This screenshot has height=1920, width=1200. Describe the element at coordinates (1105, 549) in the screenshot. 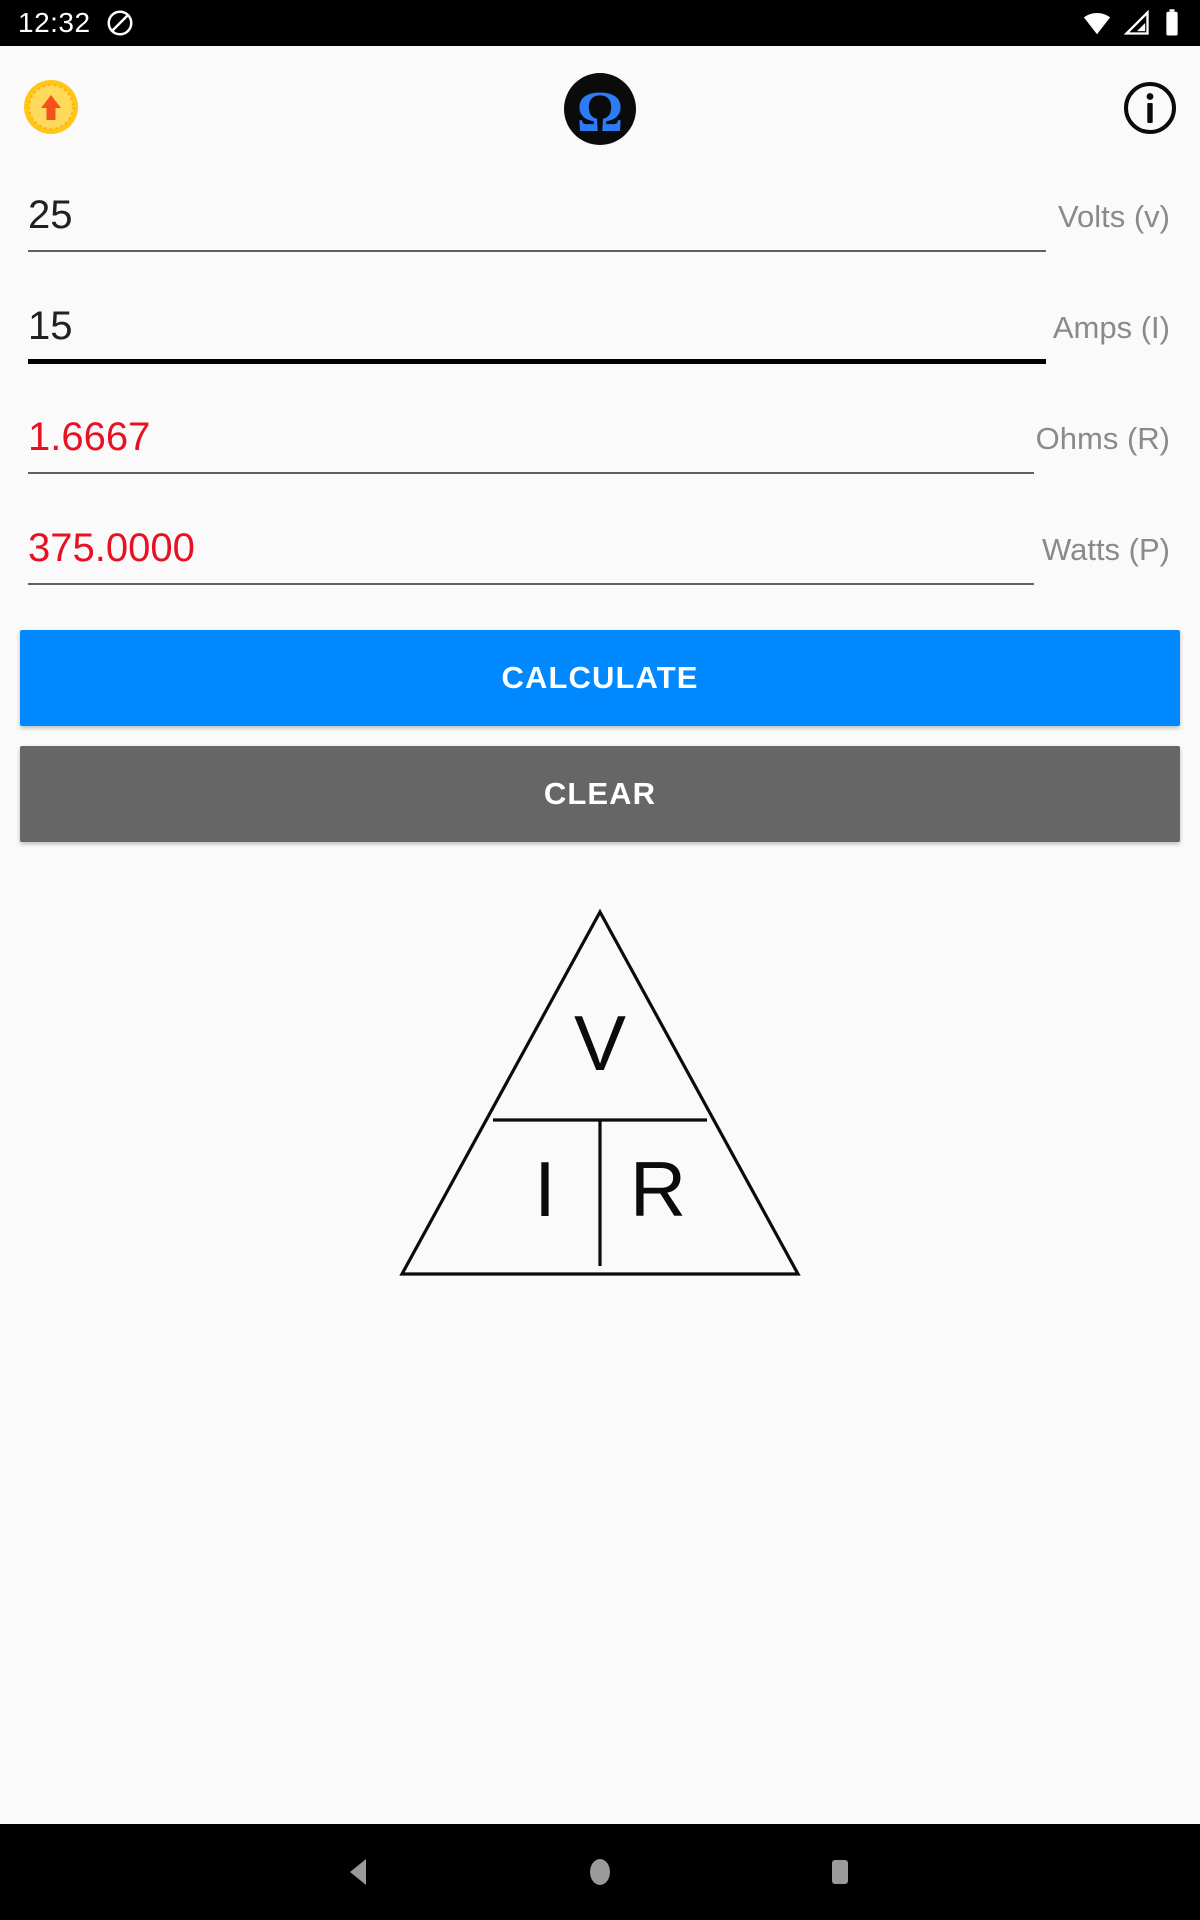

I see `watts-label: Watts (P)` at that location.